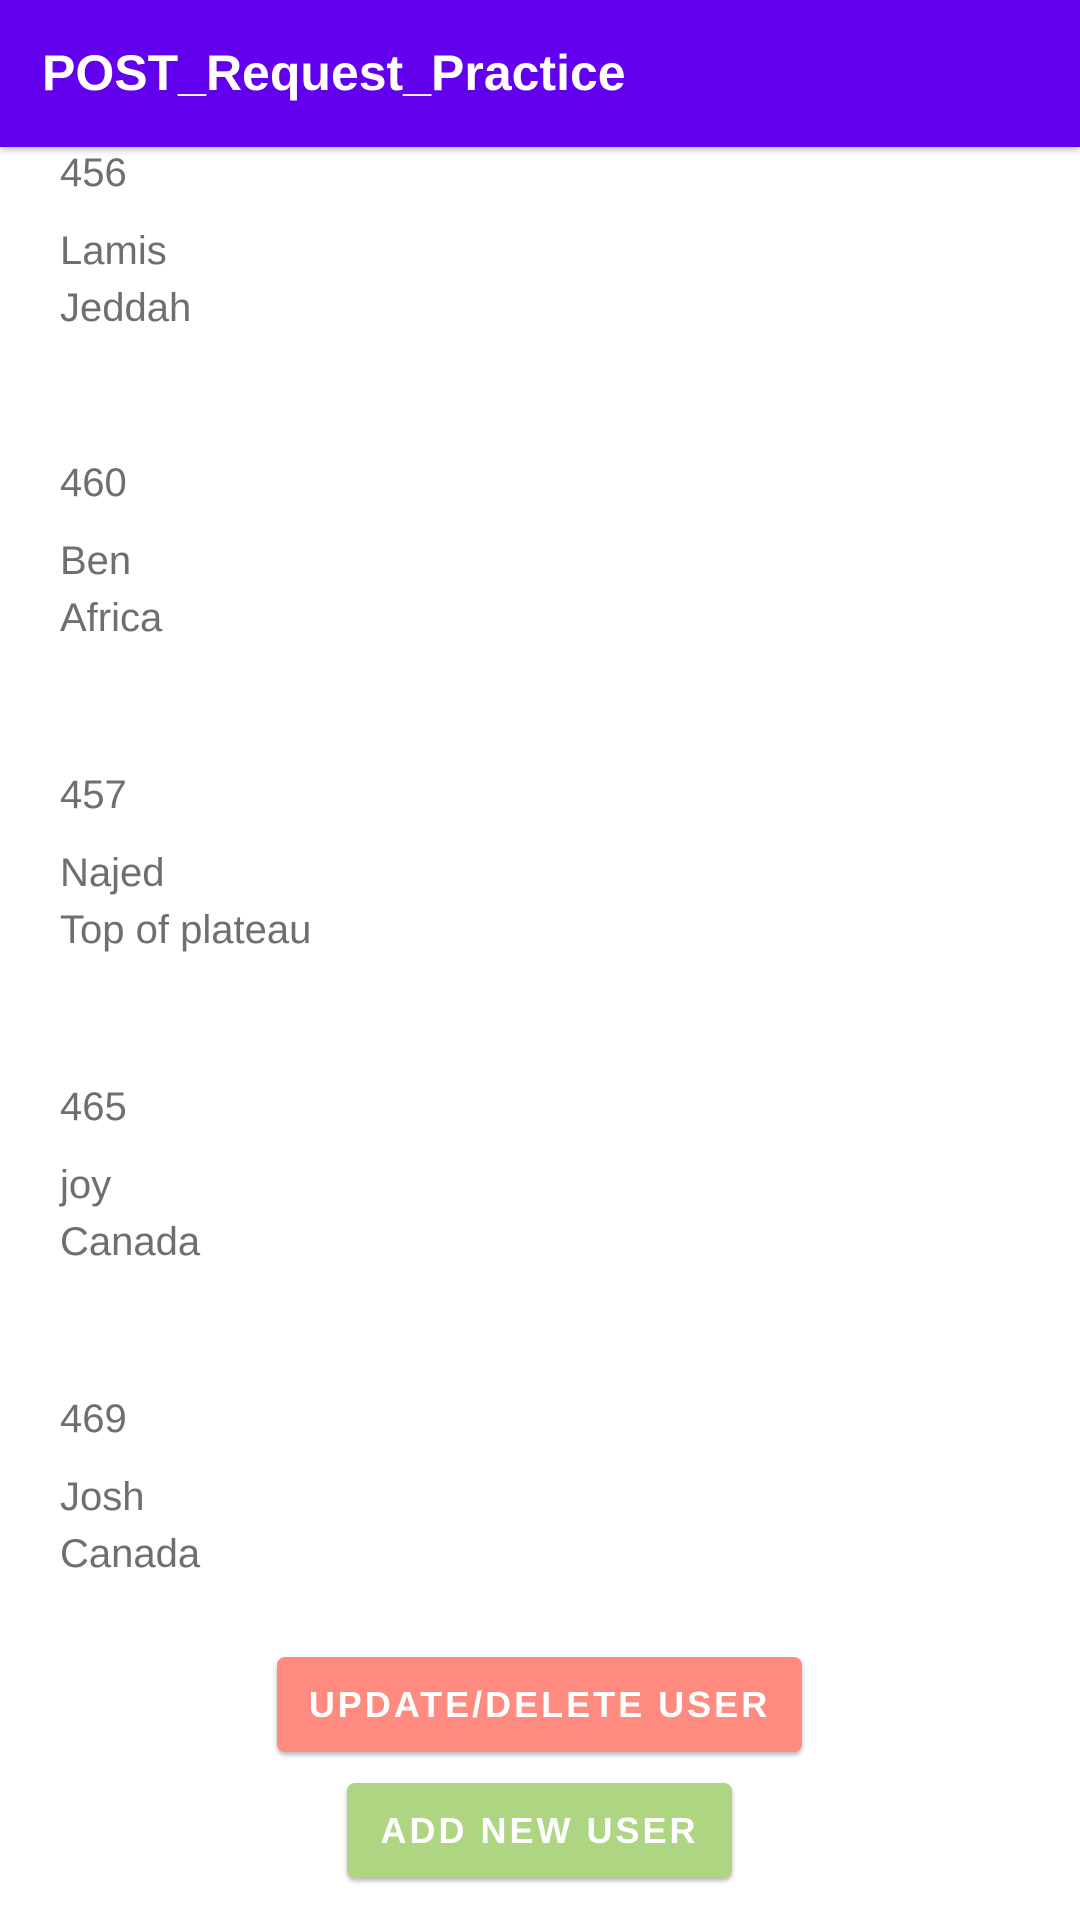 Image resolution: width=1080 pixels, height=1920 pixels. Describe the element at coordinates (540, 1507) in the screenshot. I see `list-item: 469 Josh Canada` at that location.